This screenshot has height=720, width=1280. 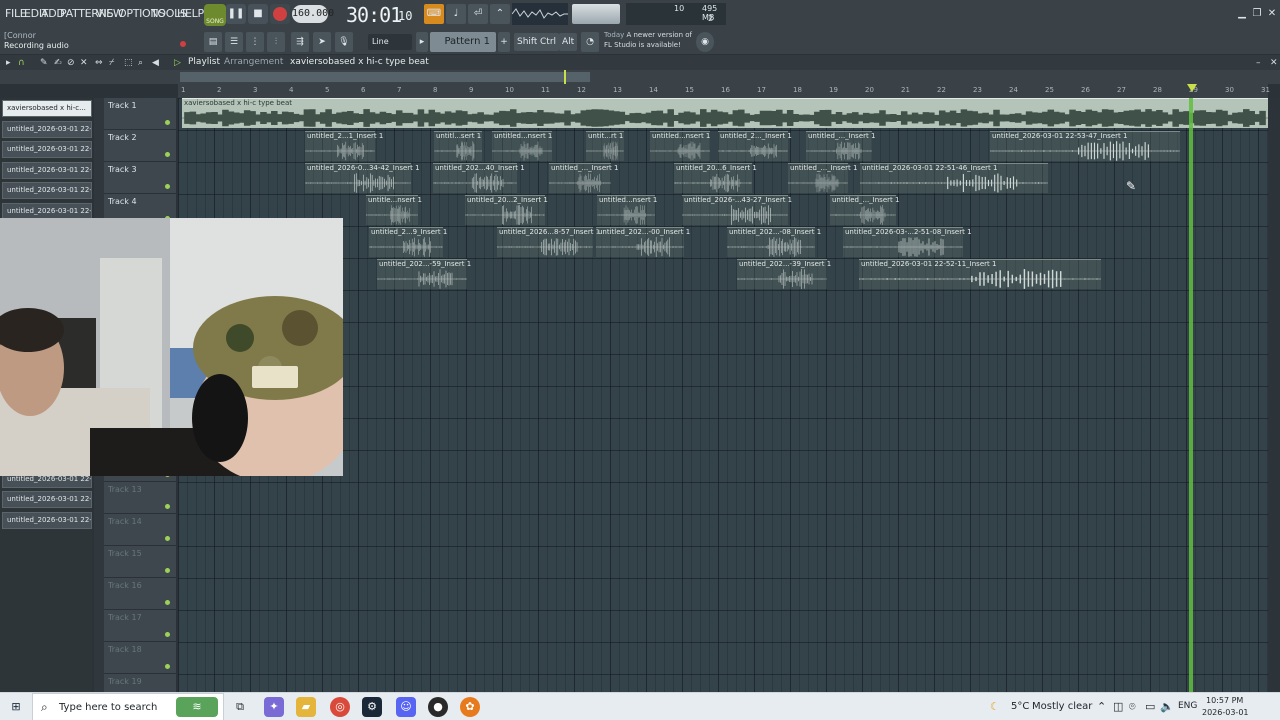 What do you see at coordinates (725, 113) in the screenshot?
I see `audio-clip-master: xaviersobased x hi-c type beat` at bounding box center [725, 113].